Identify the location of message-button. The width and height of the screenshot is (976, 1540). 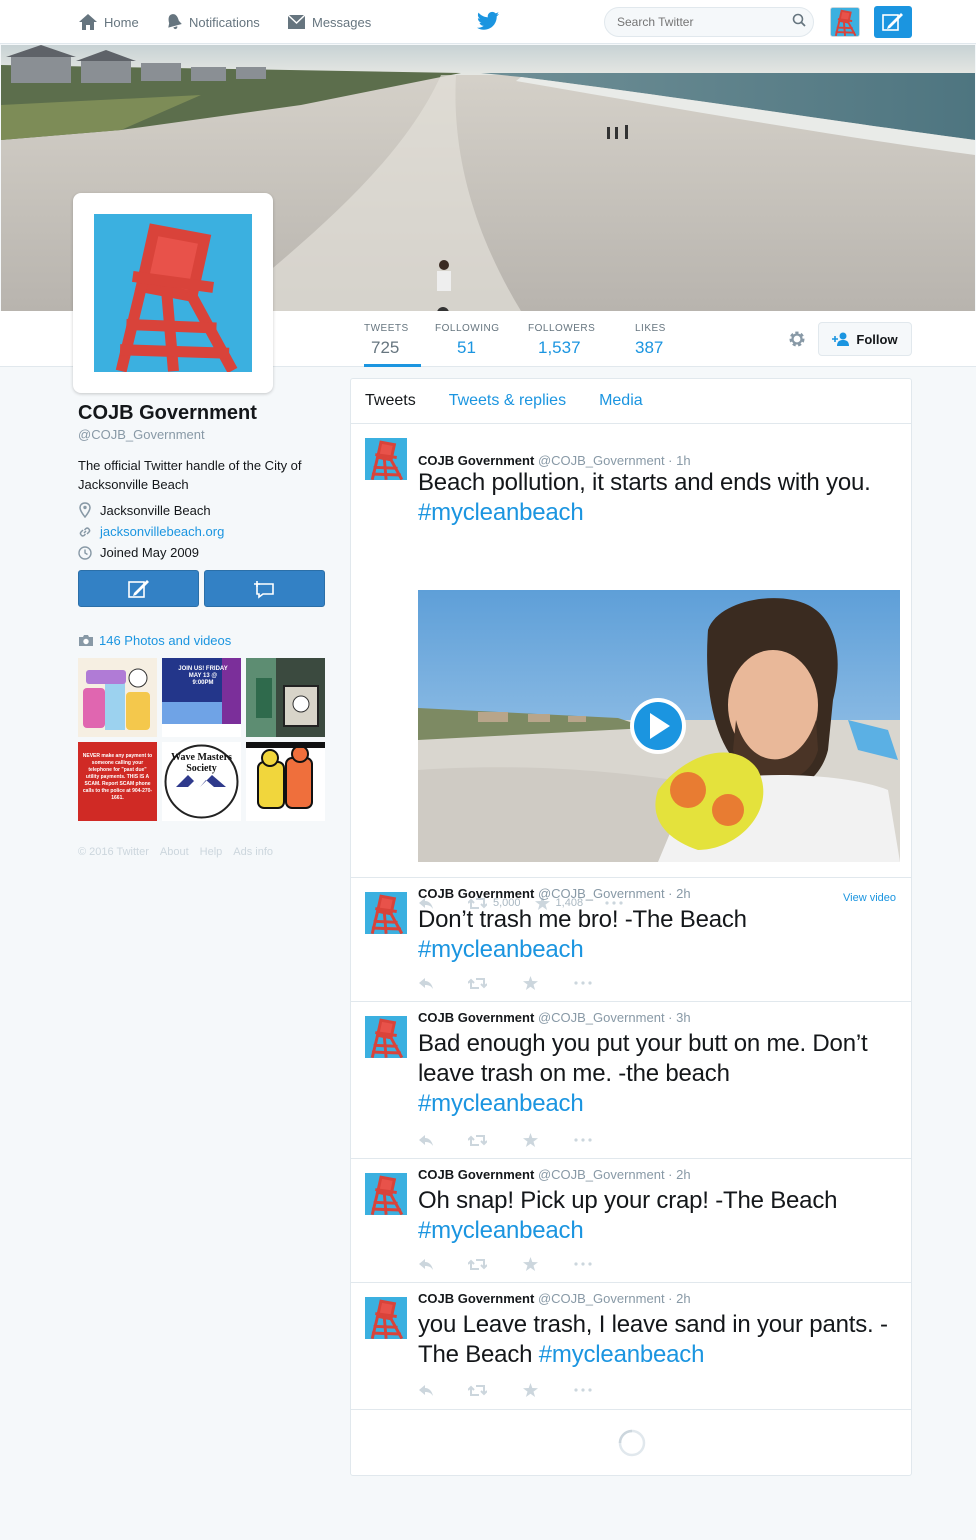
(264, 588).